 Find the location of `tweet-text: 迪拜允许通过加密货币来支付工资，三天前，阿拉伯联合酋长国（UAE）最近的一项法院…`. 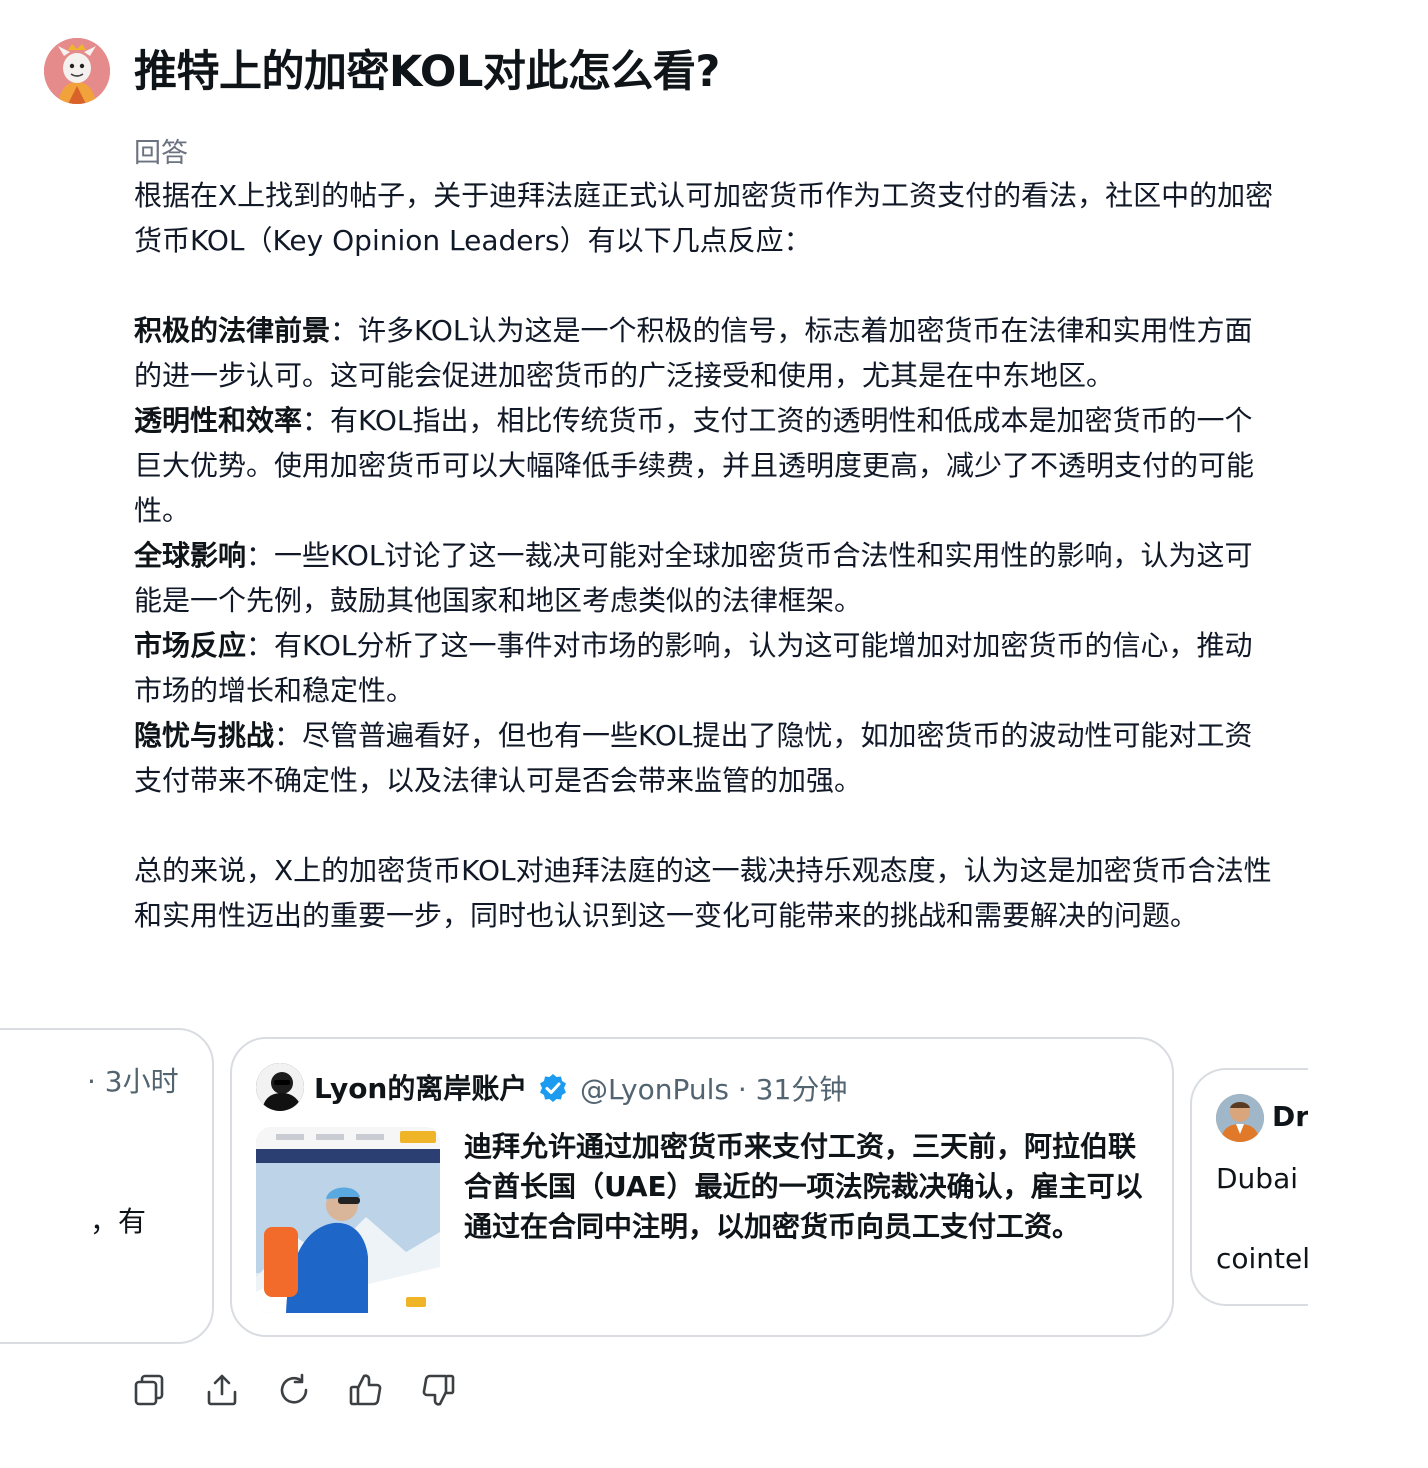

tweet-text: 迪拜允许通过加密货币来支付工资，三天前，阿拉伯联合酋长国（UAE）最近的一项法院… is located at coordinates (803, 1186).